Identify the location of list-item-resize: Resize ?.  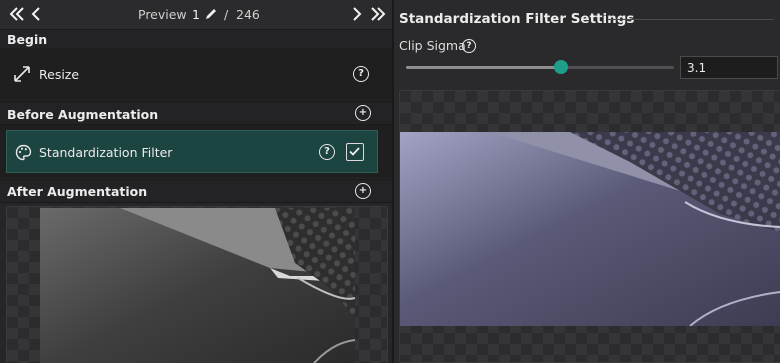
(196, 74).